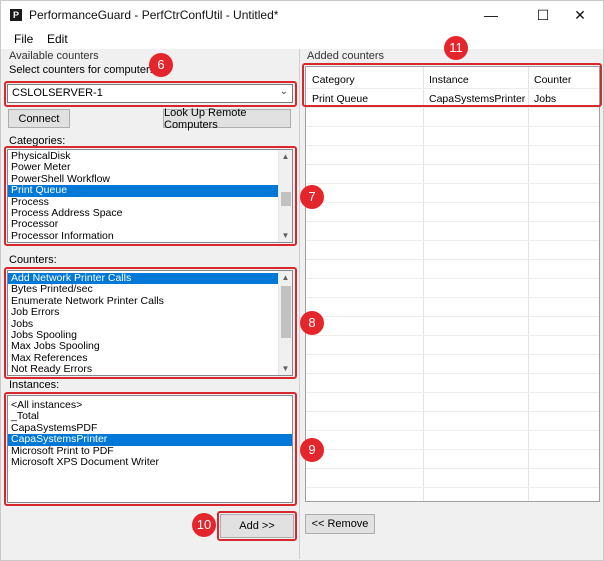 The height and width of the screenshot is (561, 604). I want to click on table-cell-instance: CapaSystemsPrinter, so click(477, 99).